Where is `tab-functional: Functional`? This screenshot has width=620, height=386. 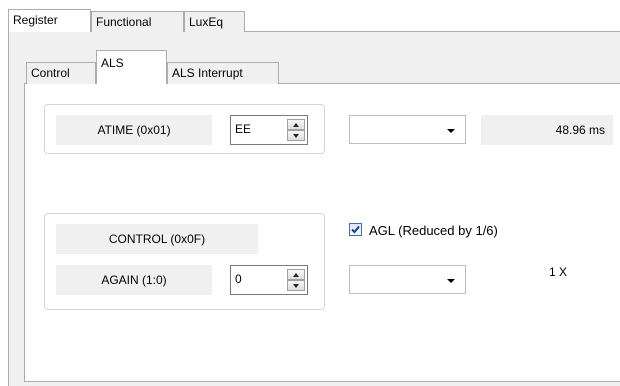
tab-functional: Functional is located at coordinates (137, 21).